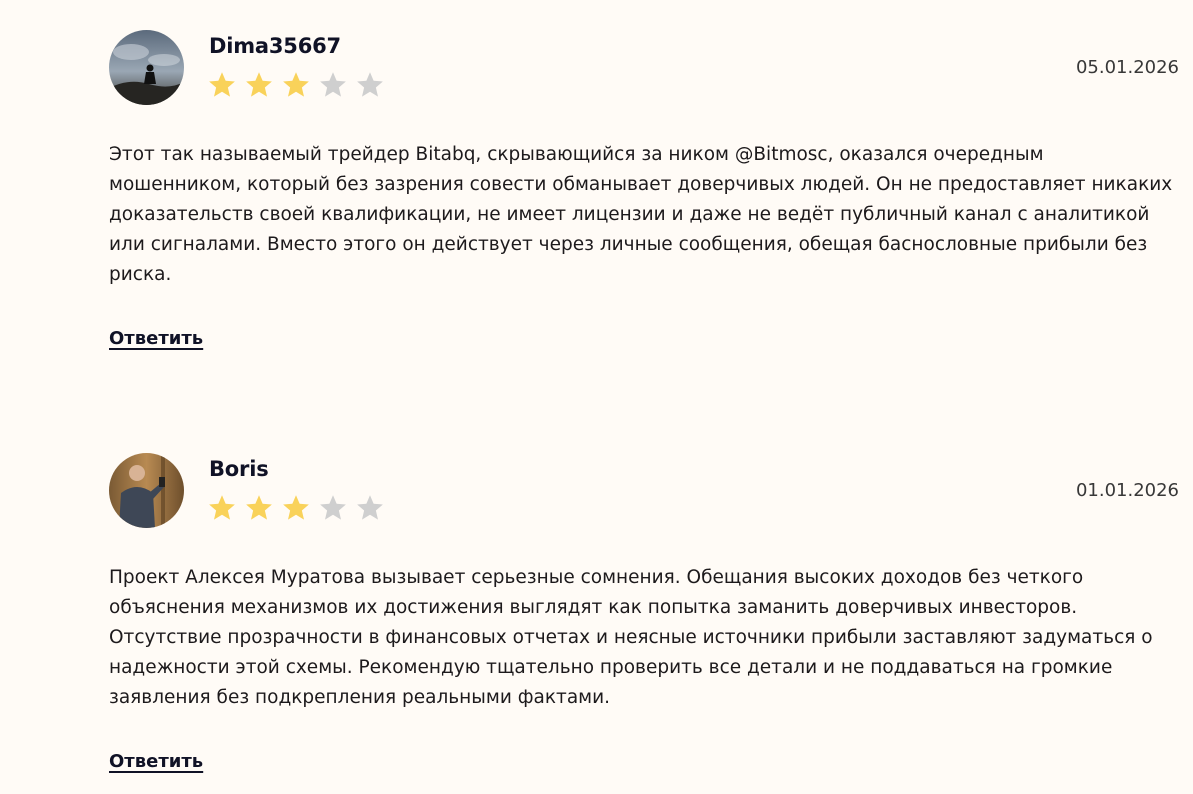  Describe the element at coordinates (275, 46) in the screenshot. I see `author-name: Dima35667` at that location.